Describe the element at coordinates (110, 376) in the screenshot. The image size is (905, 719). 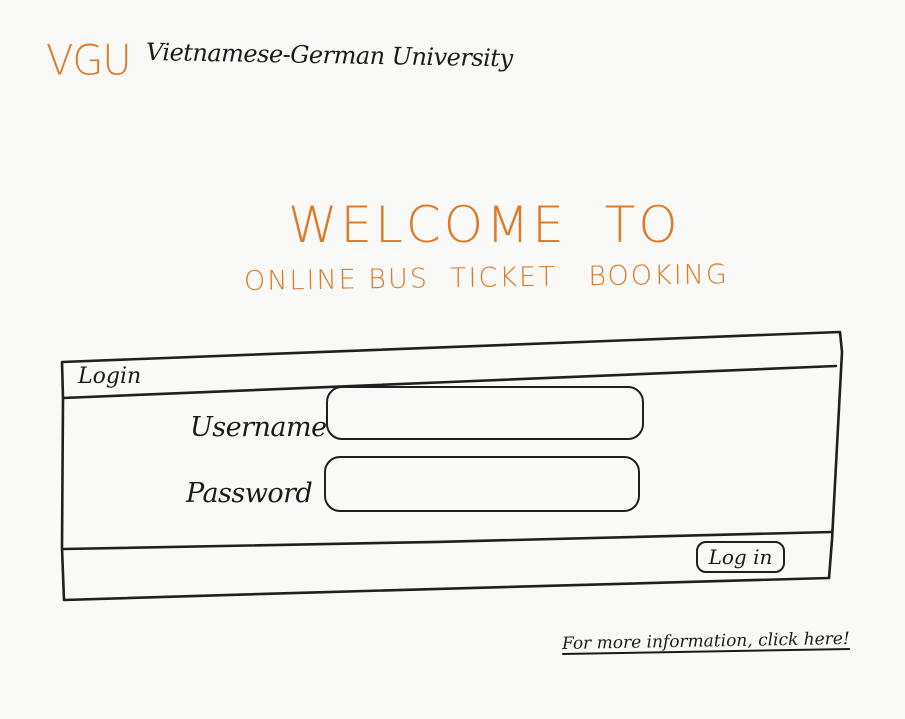
I see `login-panel-title: Login` at that location.